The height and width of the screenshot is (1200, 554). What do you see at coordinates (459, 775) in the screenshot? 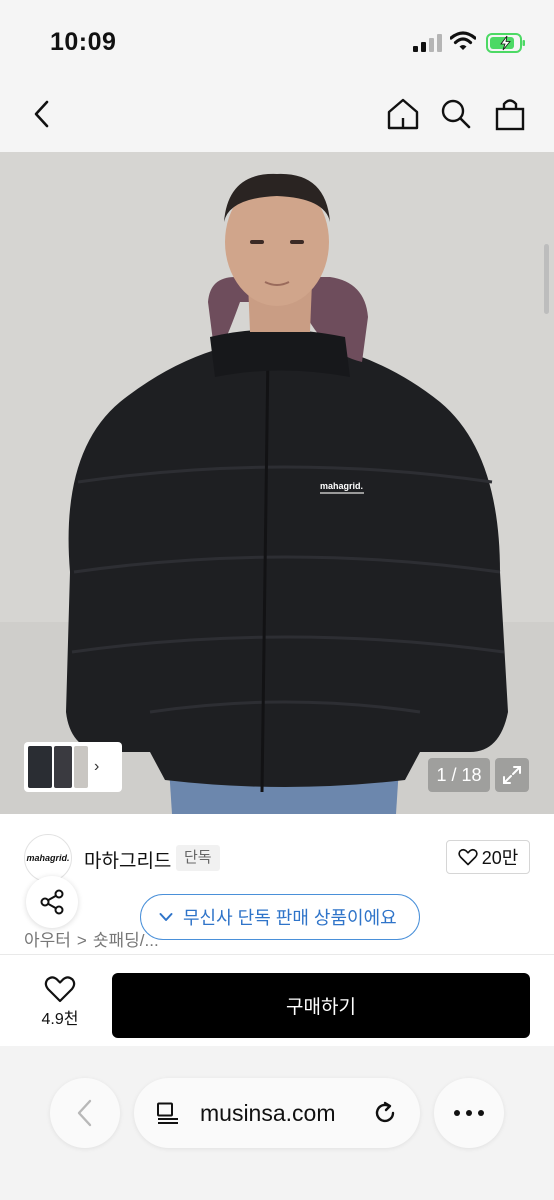
I see `image-counter: 1 / 18` at bounding box center [459, 775].